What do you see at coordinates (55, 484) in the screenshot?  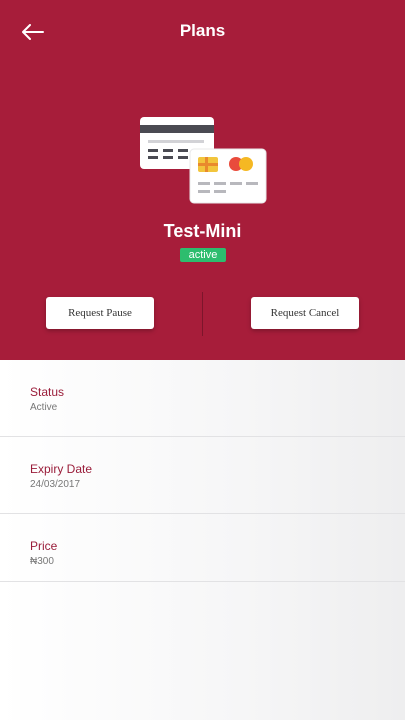 I see `detail-value: 24/03/2017` at bounding box center [55, 484].